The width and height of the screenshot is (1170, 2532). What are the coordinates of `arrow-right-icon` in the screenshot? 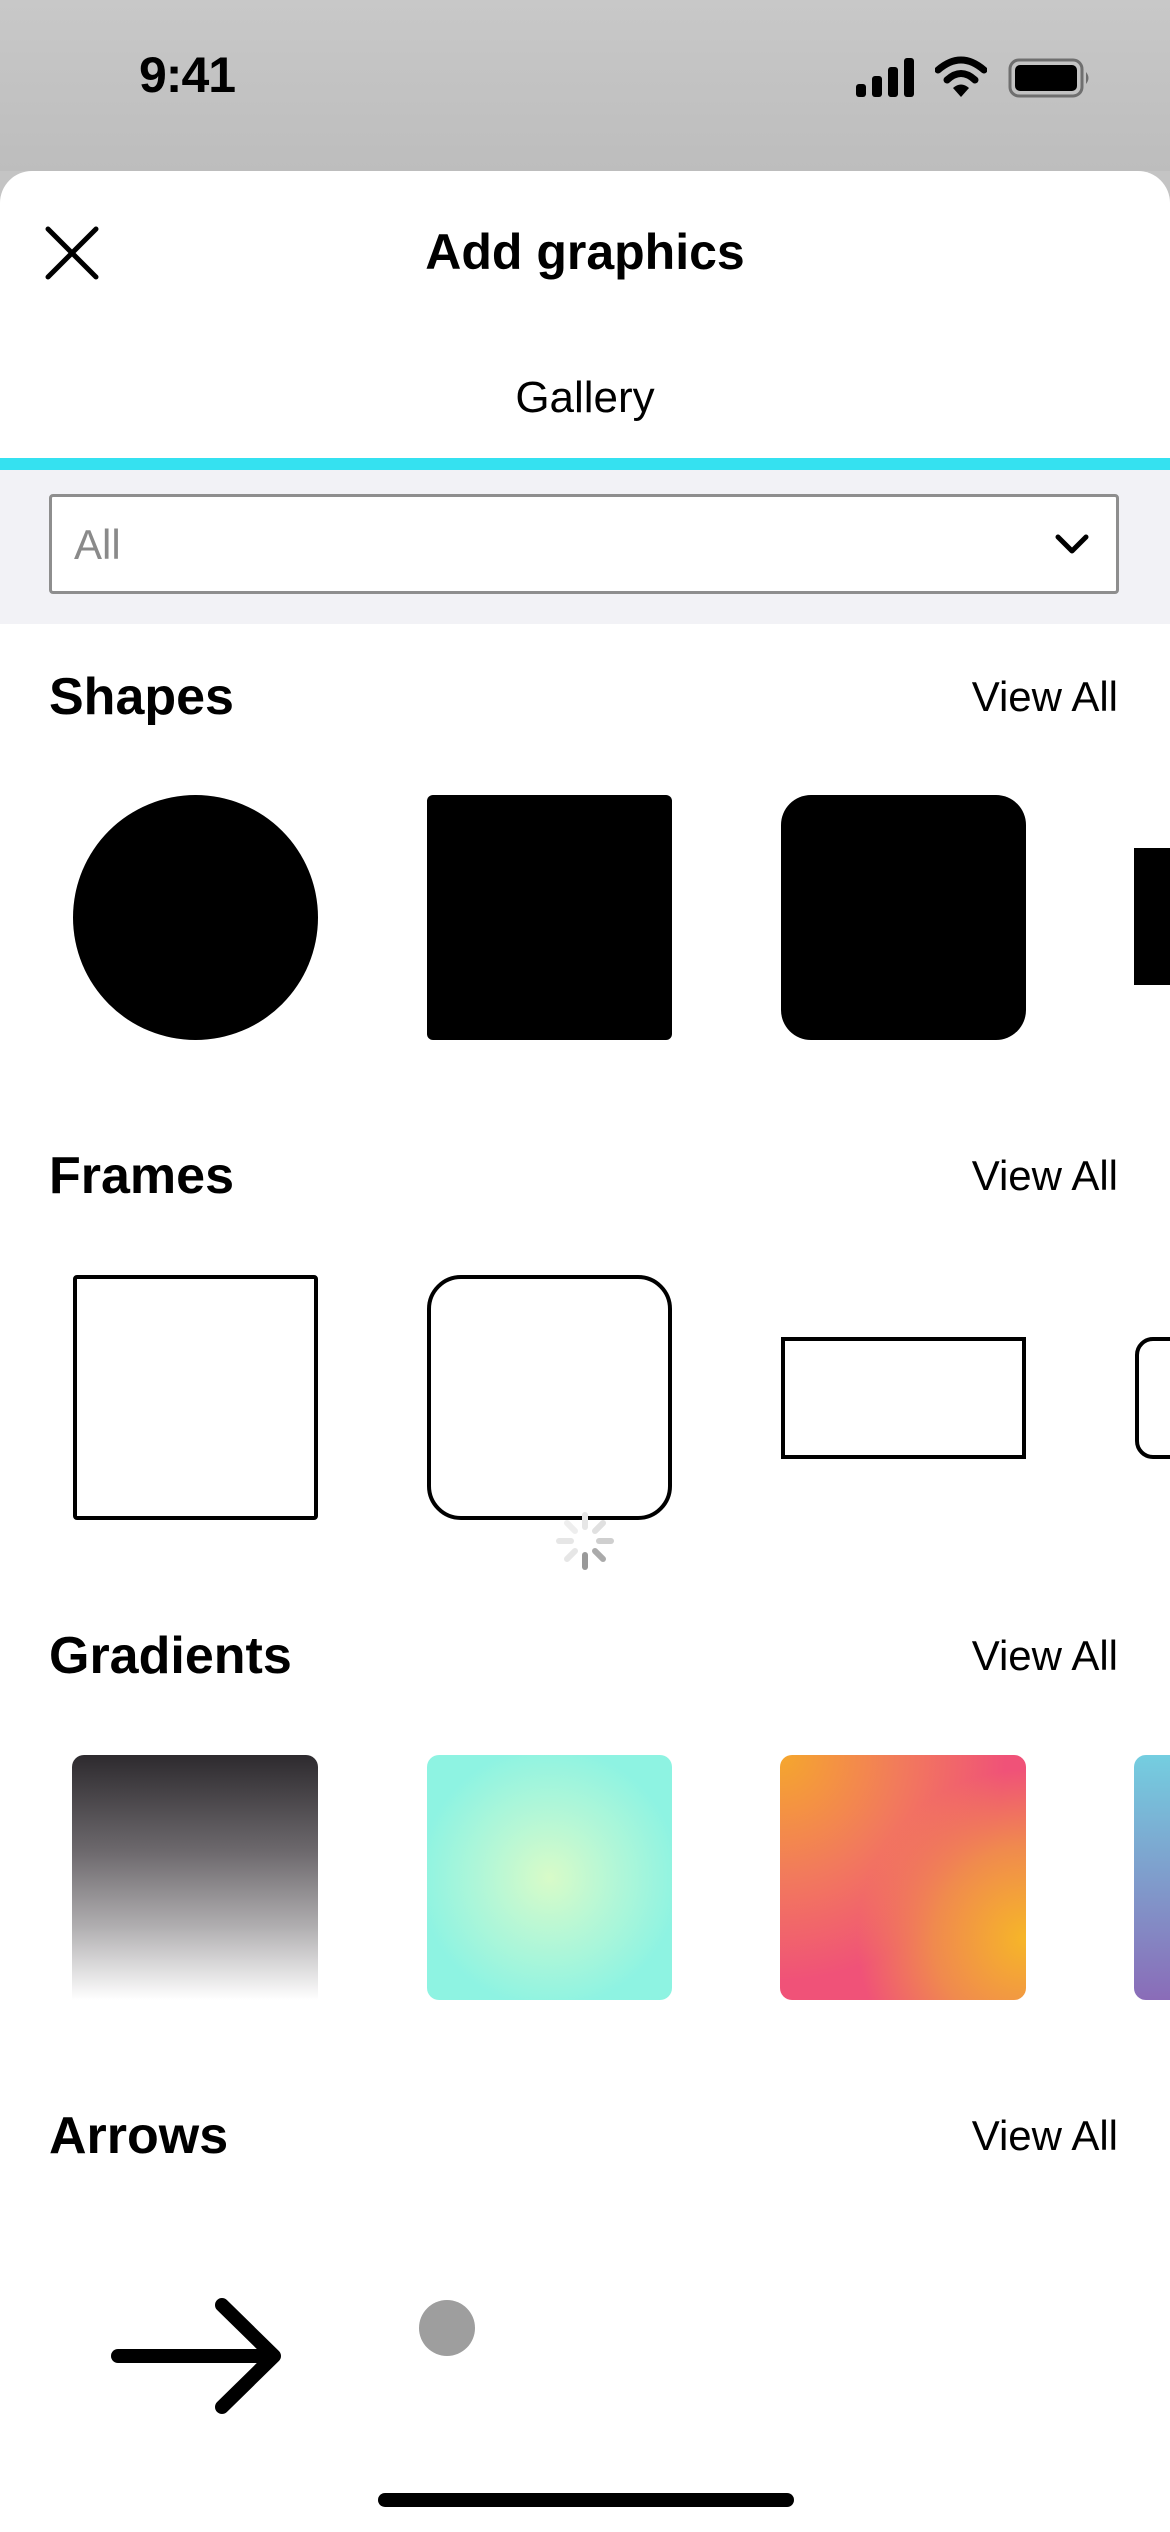 It's located at (195, 2356).